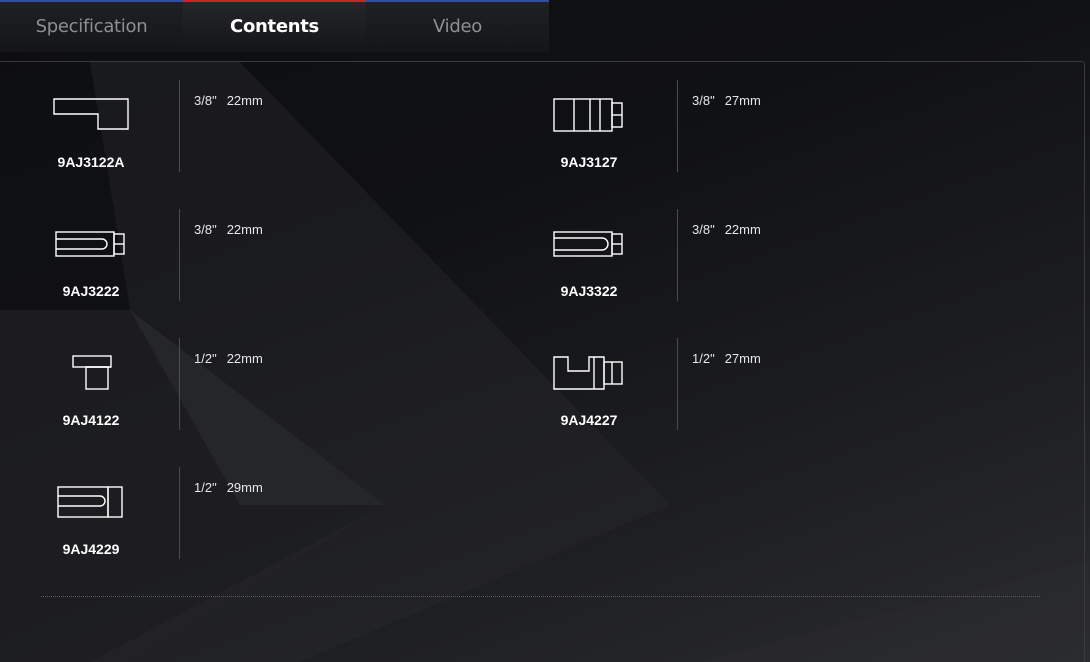 The image size is (1090, 662). I want to click on tab-specification-accent, so click(91, 1).